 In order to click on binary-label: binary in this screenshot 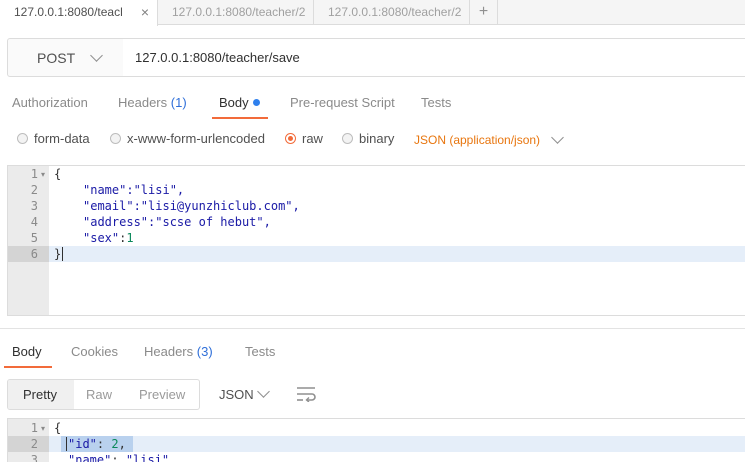, I will do `click(376, 138)`.